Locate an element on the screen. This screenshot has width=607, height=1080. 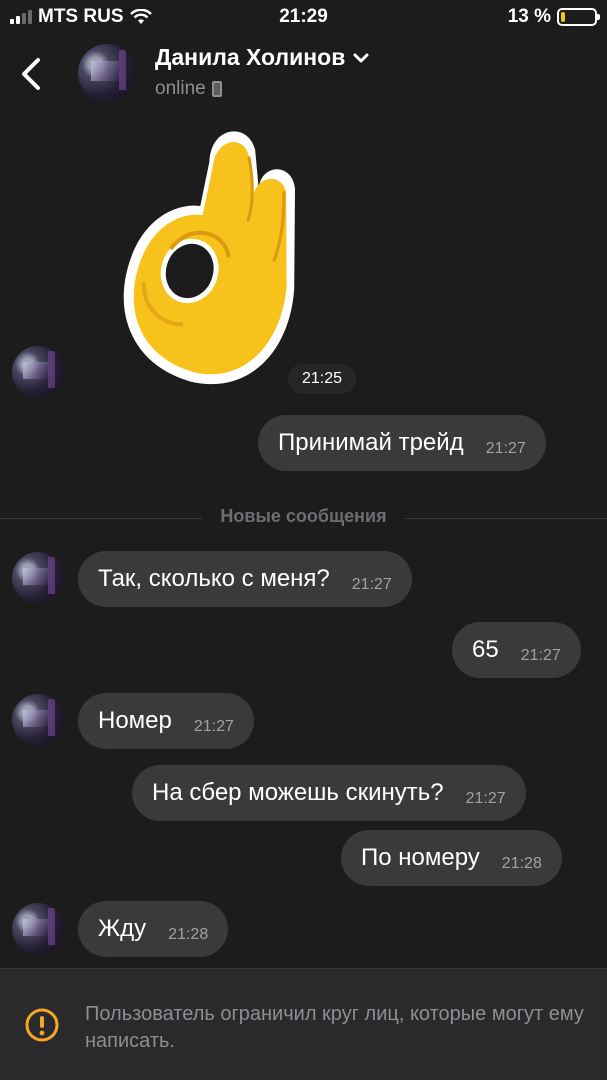
contact-avatar is located at coordinates (107, 73).